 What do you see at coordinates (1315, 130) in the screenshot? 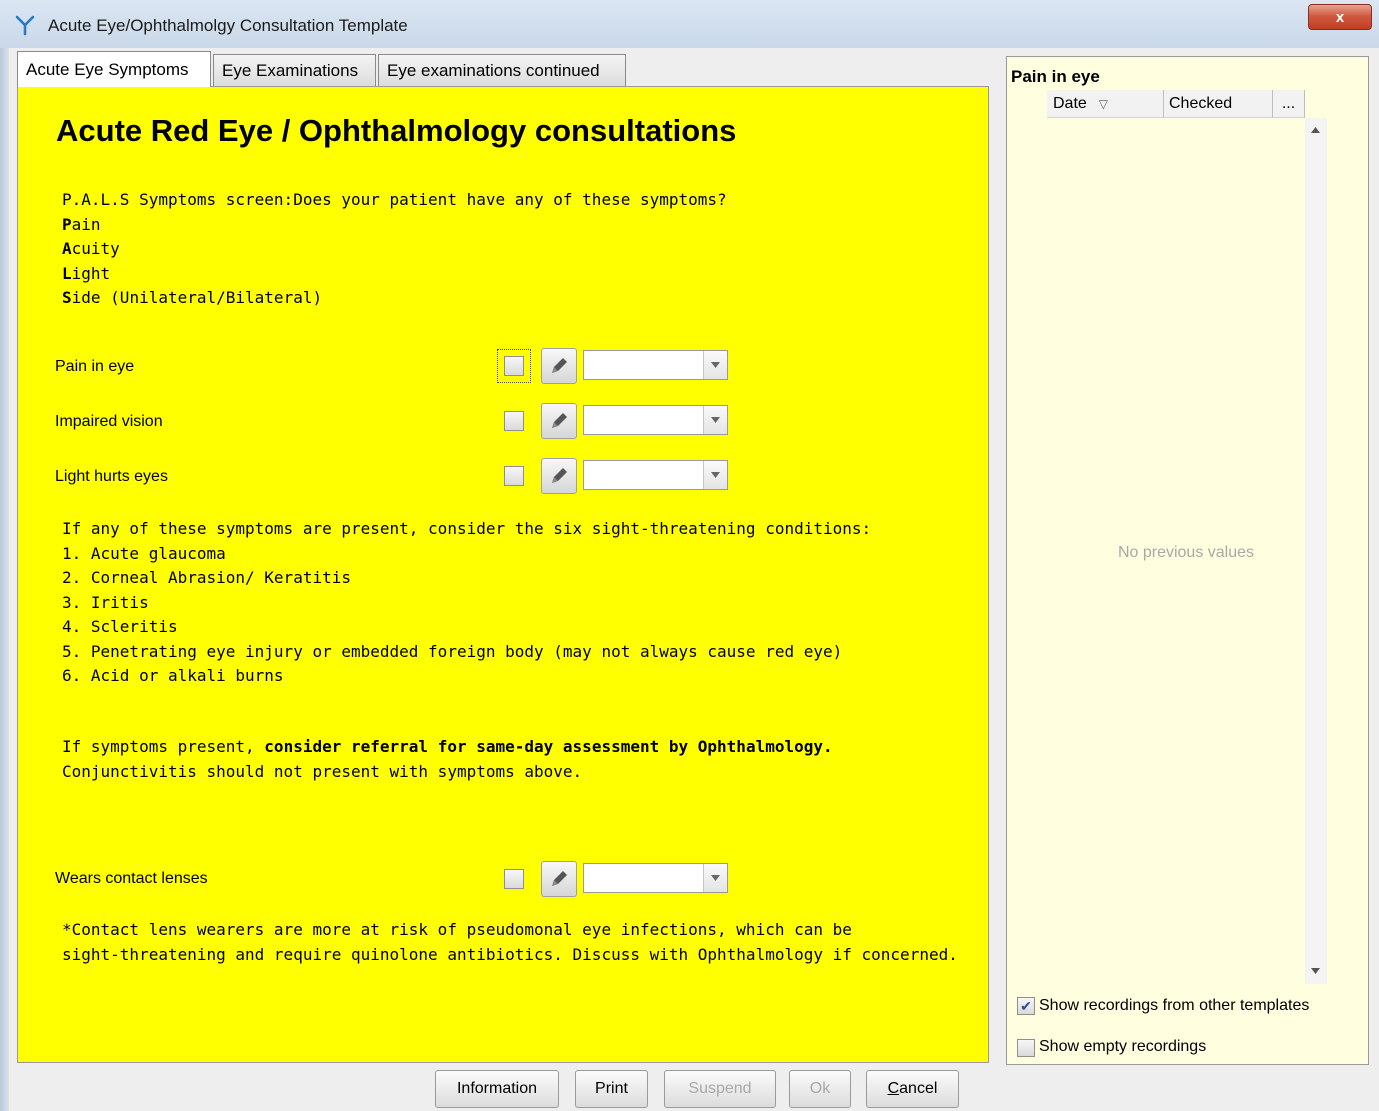
I see `scroll-up-icon` at bounding box center [1315, 130].